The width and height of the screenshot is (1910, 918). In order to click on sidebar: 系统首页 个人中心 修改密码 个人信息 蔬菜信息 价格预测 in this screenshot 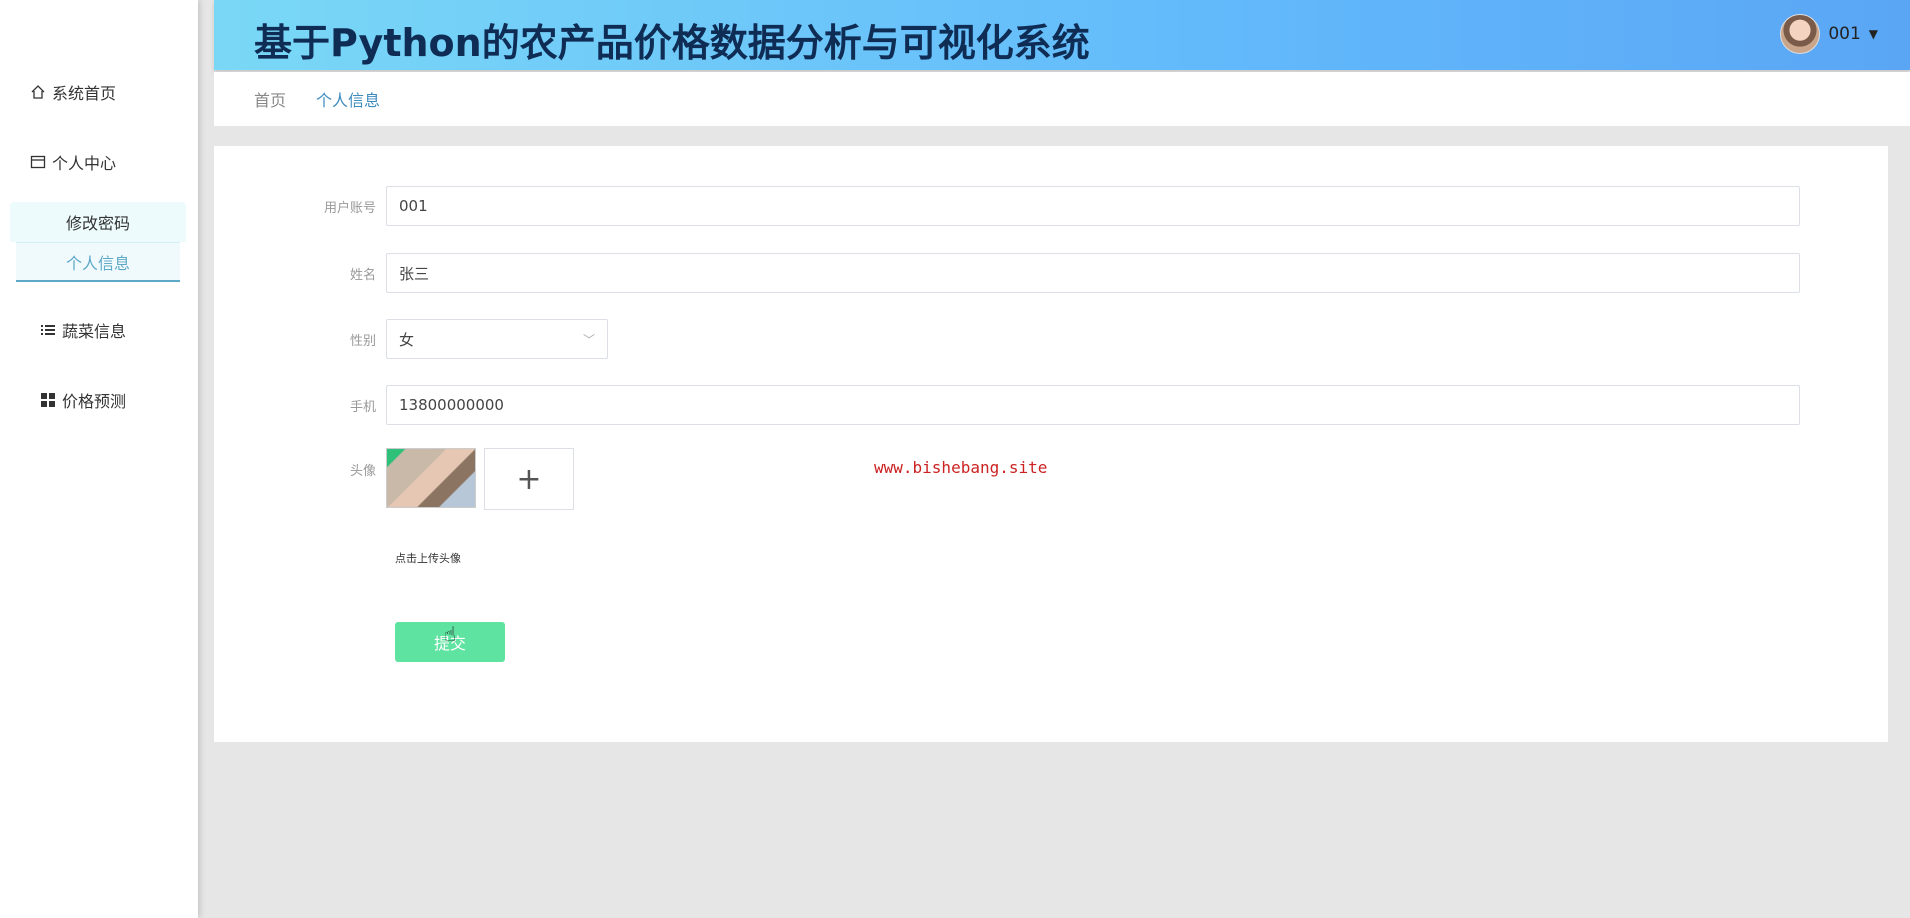, I will do `click(99, 459)`.